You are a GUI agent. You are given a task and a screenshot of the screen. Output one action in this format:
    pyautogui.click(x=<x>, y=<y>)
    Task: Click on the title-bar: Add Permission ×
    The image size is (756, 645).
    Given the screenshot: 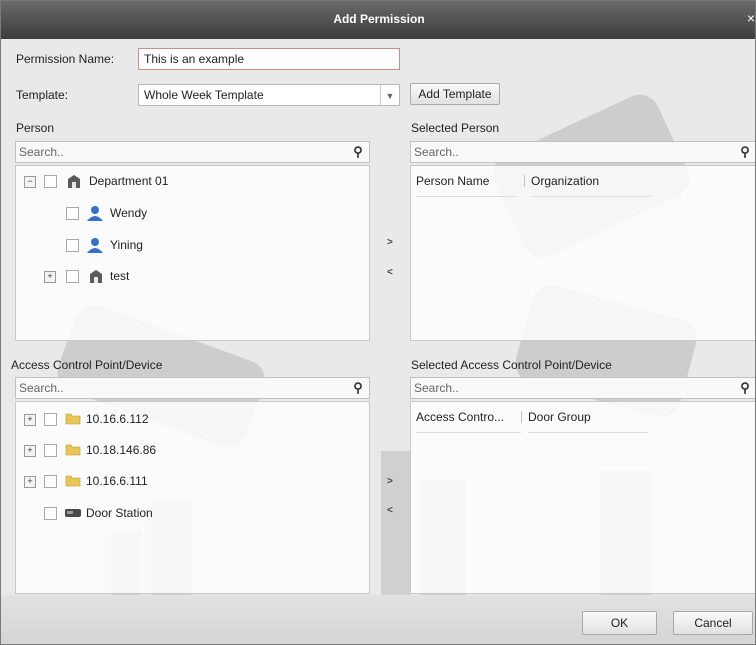 What is the action you would take?
    pyautogui.click(x=378, y=20)
    